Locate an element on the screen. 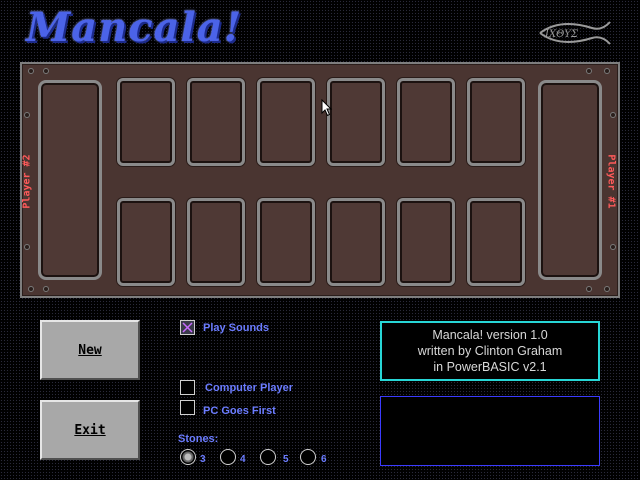 Image resolution: width=640 pixels, height=480 pixels. stones-label: Stones: is located at coordinates (198, 439).